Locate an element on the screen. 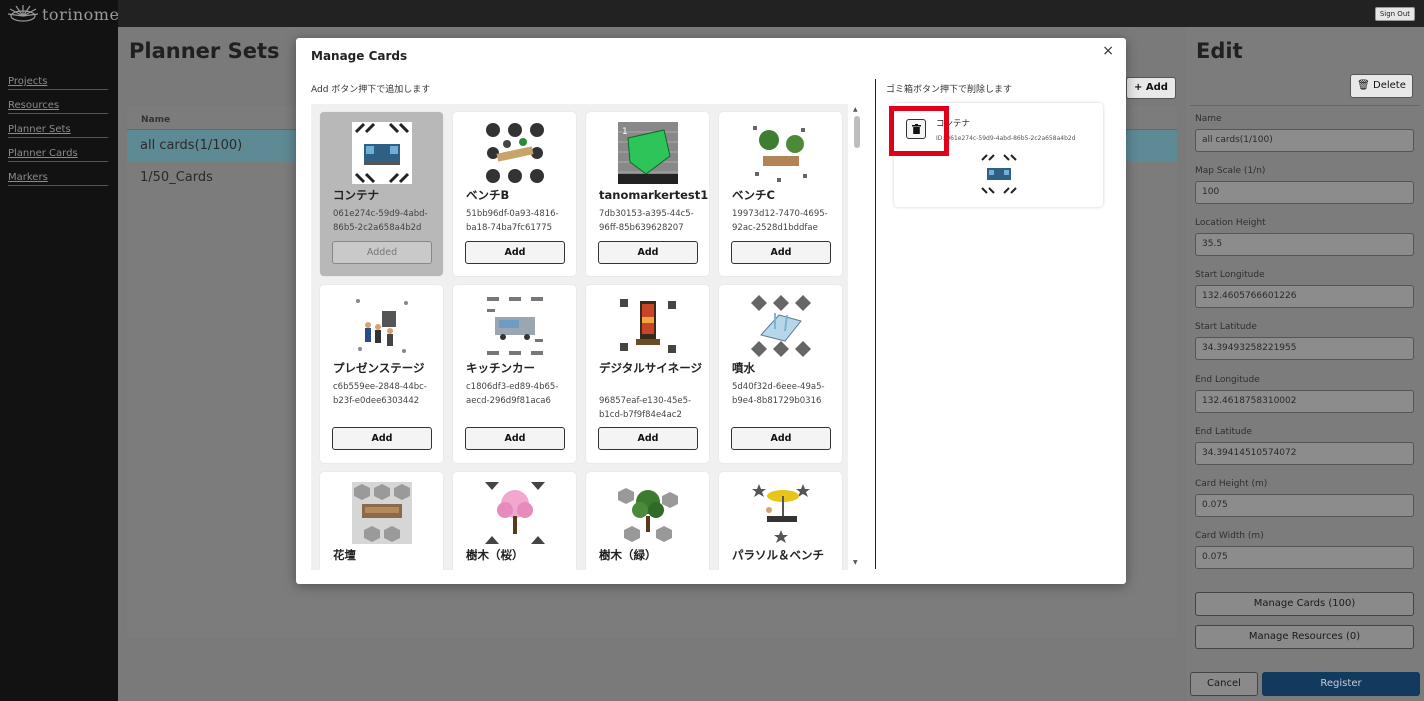 Image resolution: width=1424 pixels, height=701 pixels. location-height-input: 35.5 is located at coordinates (1304, 244).